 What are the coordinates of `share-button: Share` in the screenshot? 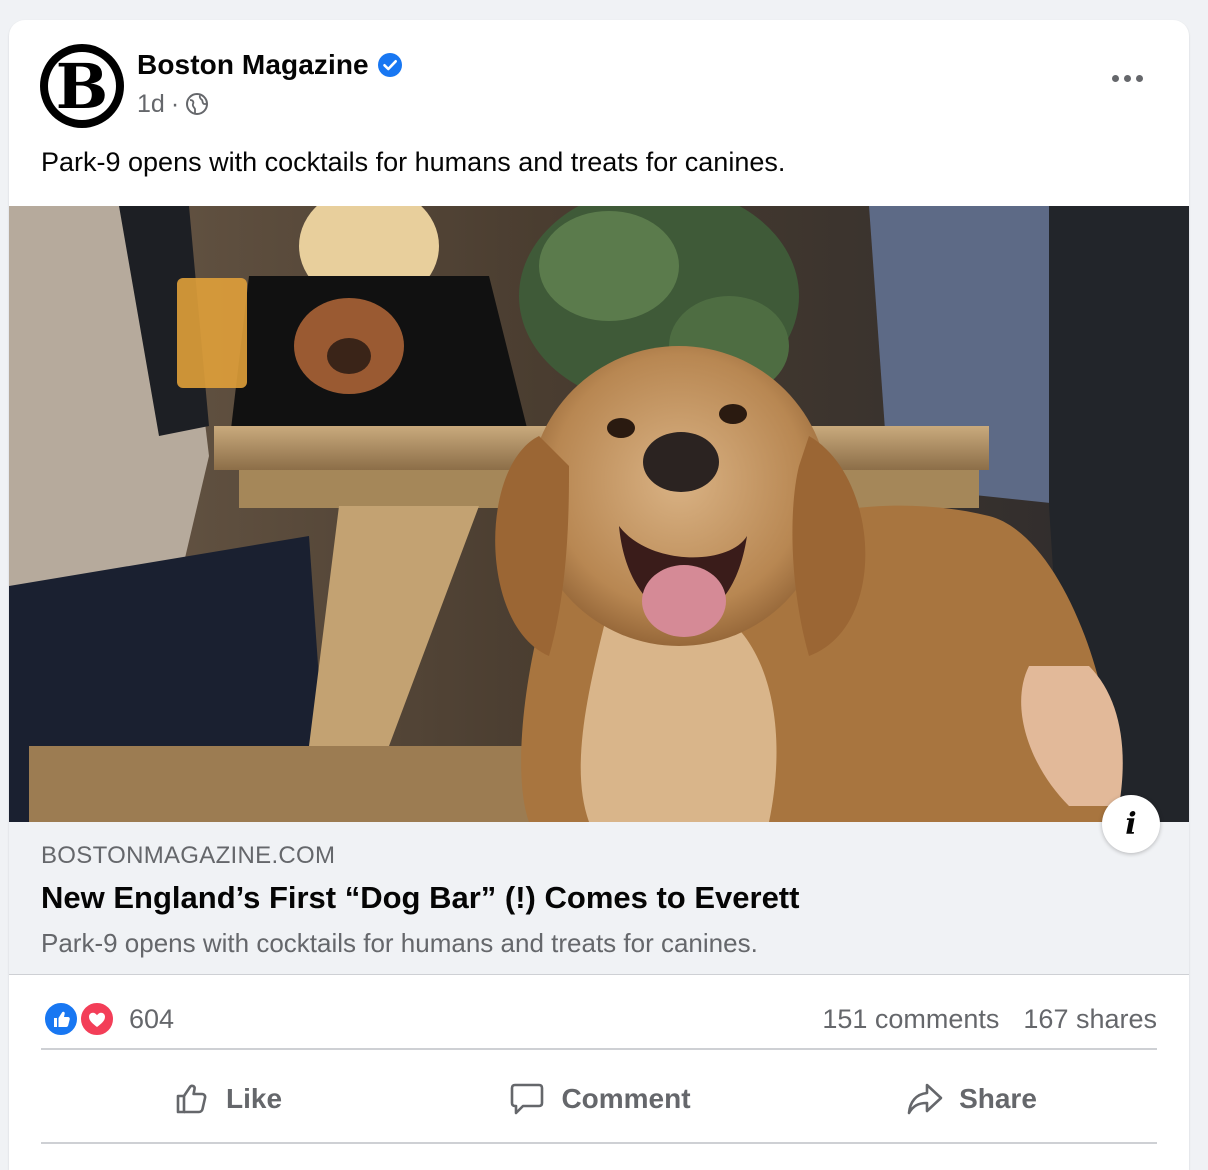 It's located at (971, 1099).